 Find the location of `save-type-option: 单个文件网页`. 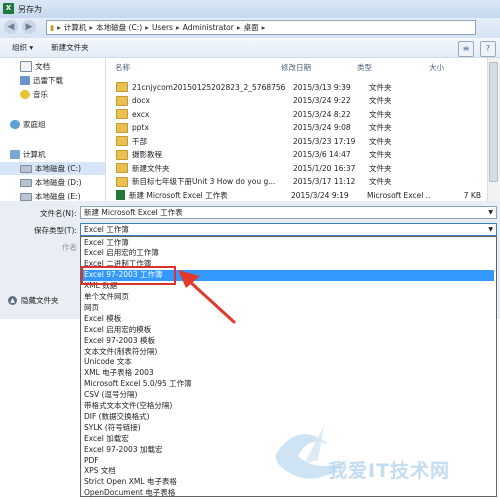

save-type-option: 单个文件网页 is located at coordinates (288, 297).